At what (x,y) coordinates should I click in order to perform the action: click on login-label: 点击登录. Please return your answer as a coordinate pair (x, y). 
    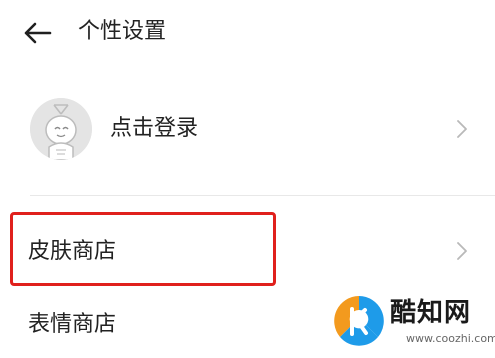
    Looking at the image, I should click on (154, 128).